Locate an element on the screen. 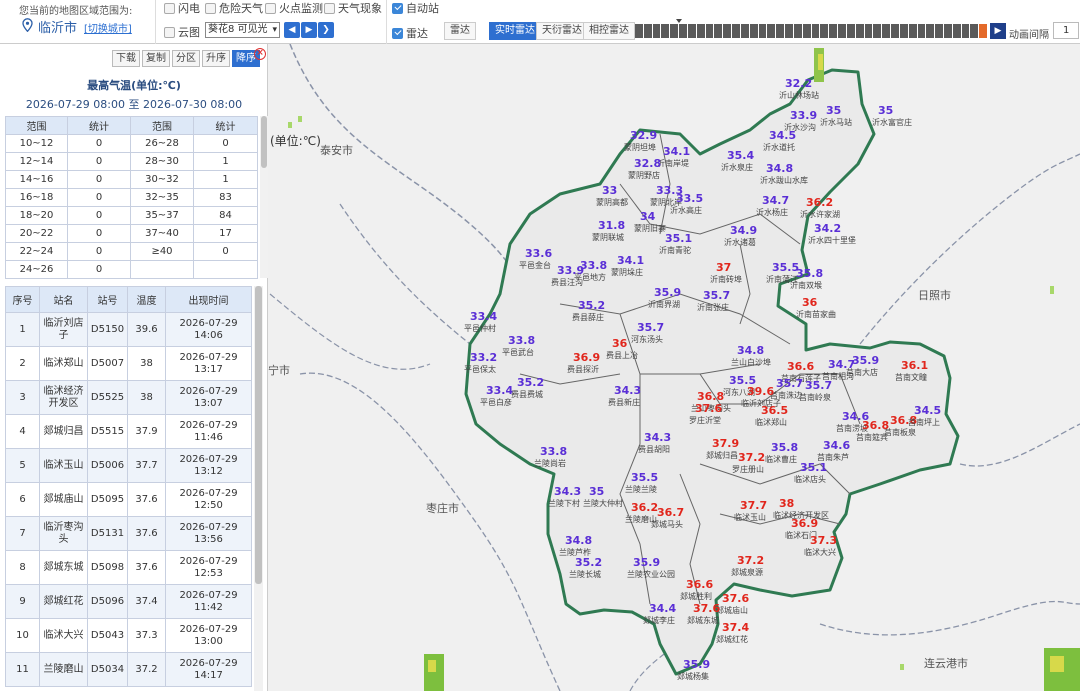  switch-city-link: [切换城市] is located at coordinates (108, 27).